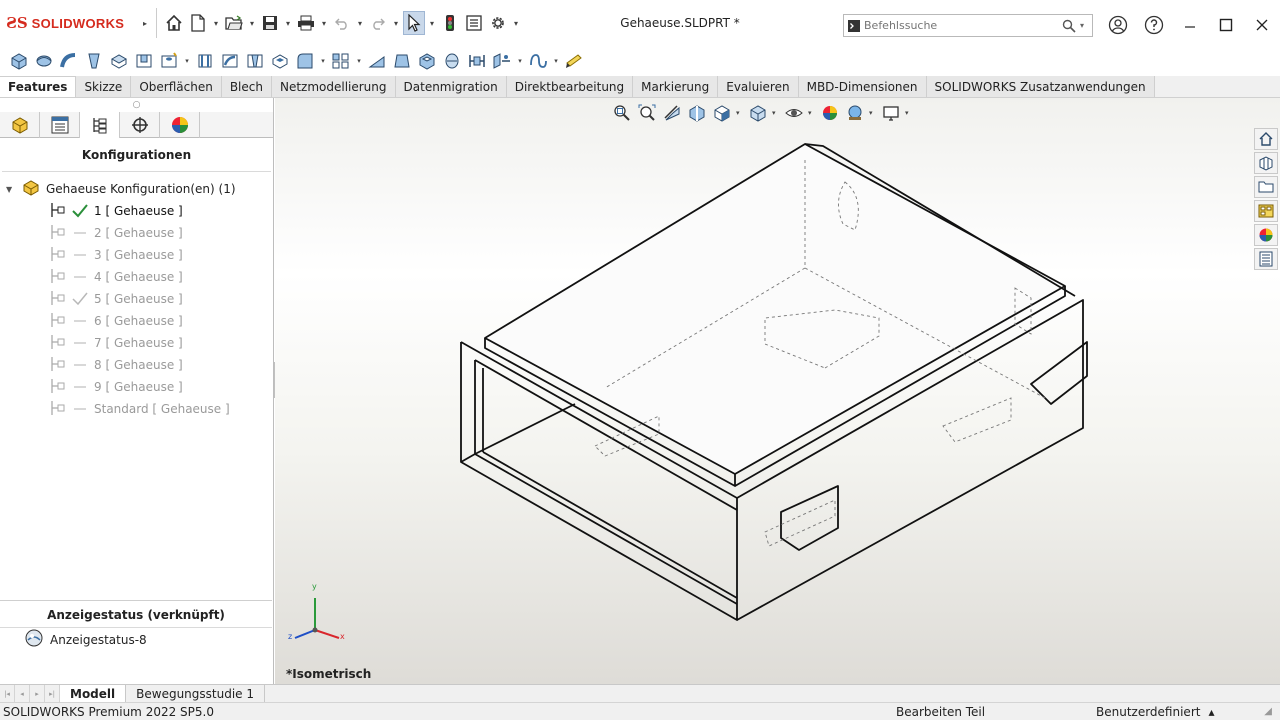  What do you see at coordinates (20, 125) in the screenshot?
I see `featuremanager-tab-icon` at bounding box center [20, 125].